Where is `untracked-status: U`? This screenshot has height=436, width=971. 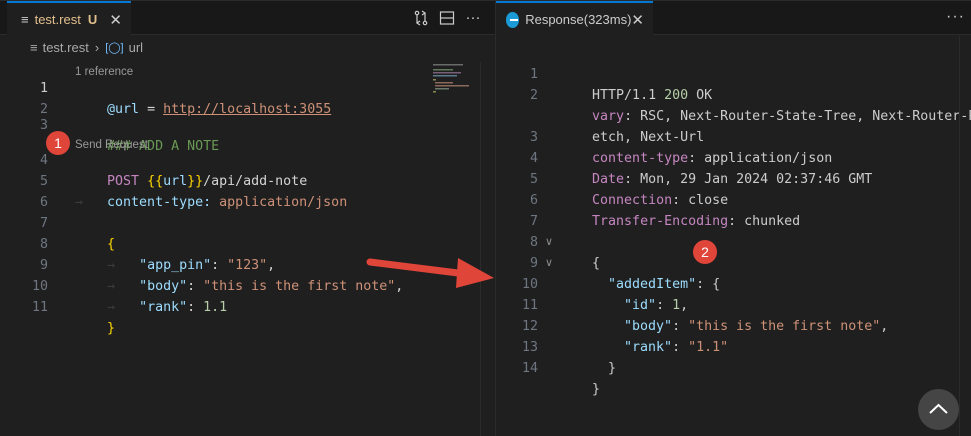
untracked-status: U is located at coordinates (92, 19).